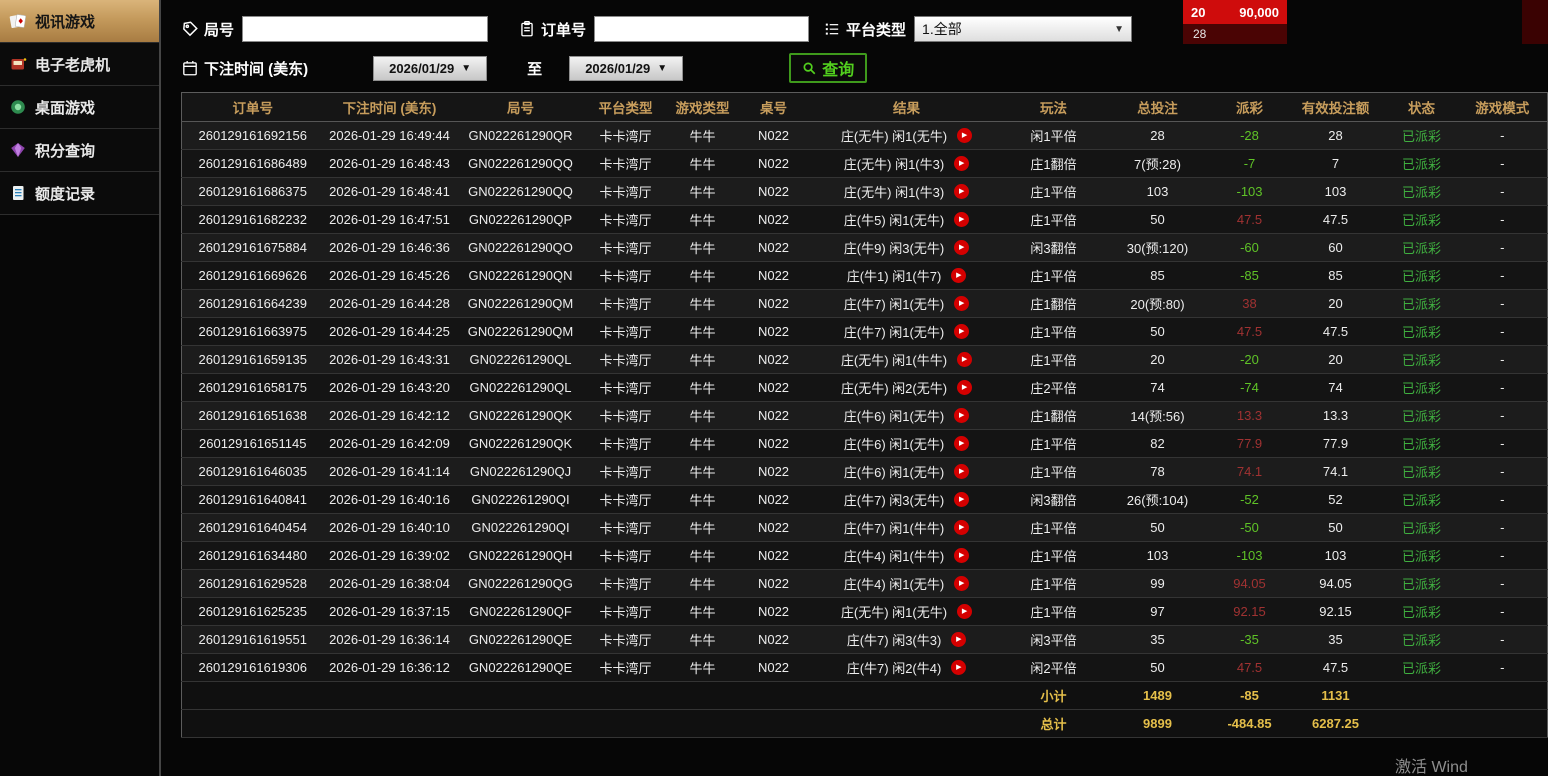 The image size is (1548, 776). Describe the element at coordinates (79, 64) in the screenshot. I see `sidebar-item-slots: 电子老虎机` at that location.